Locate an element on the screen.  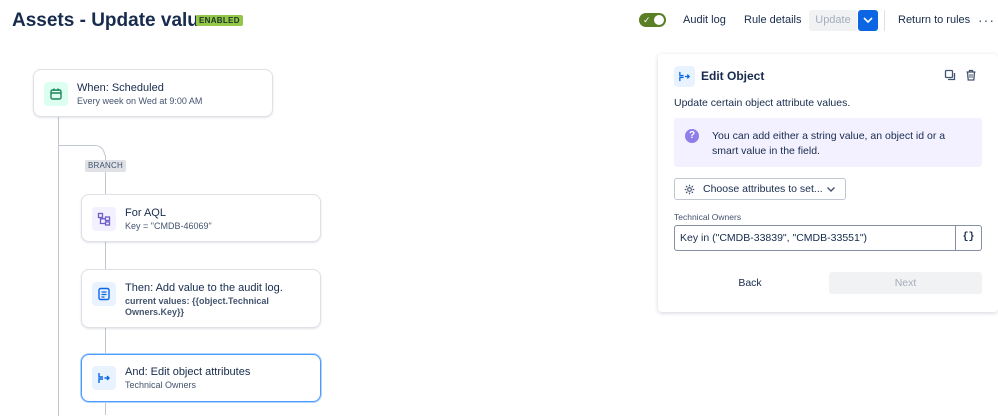
panel-icon-box is located at coordinates (684, 76).